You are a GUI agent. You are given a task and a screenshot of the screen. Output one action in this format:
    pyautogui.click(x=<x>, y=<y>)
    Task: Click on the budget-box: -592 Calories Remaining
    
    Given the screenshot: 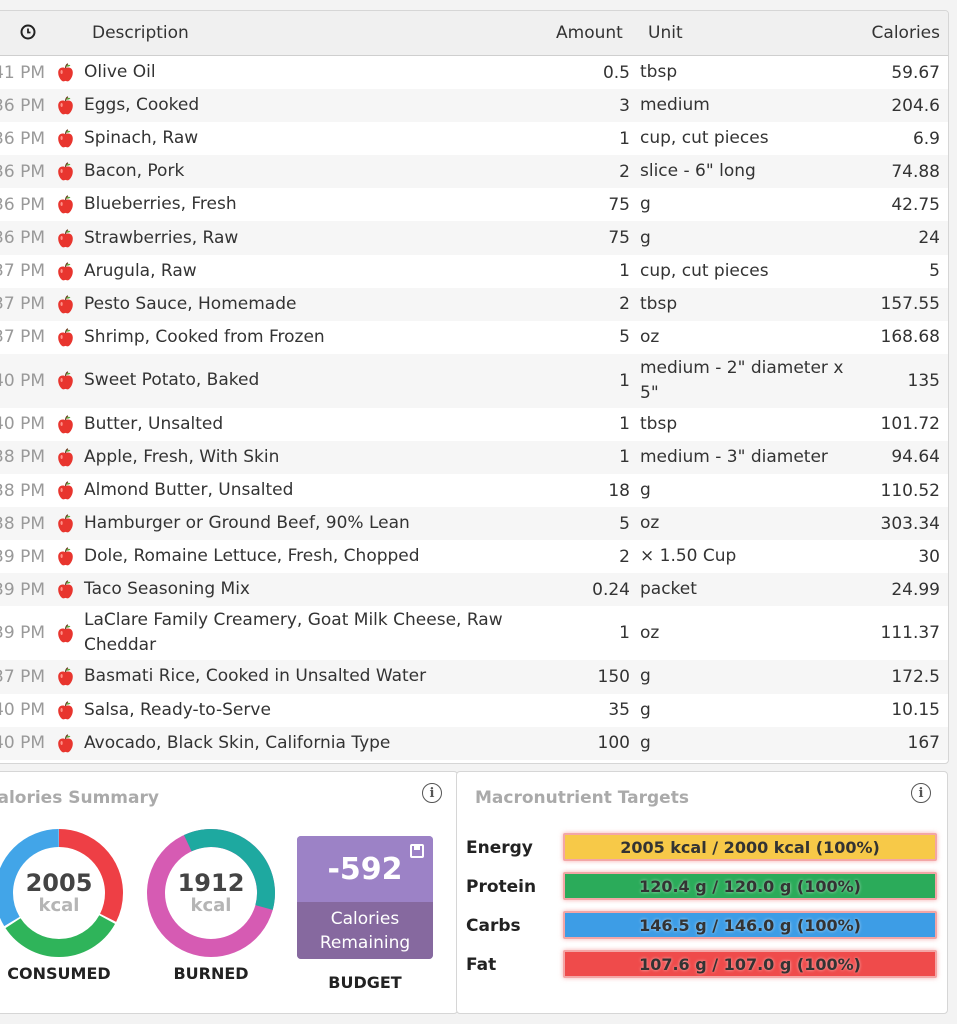 What is the action you would take?
    pyautogui.click(x=365, y=897)
    